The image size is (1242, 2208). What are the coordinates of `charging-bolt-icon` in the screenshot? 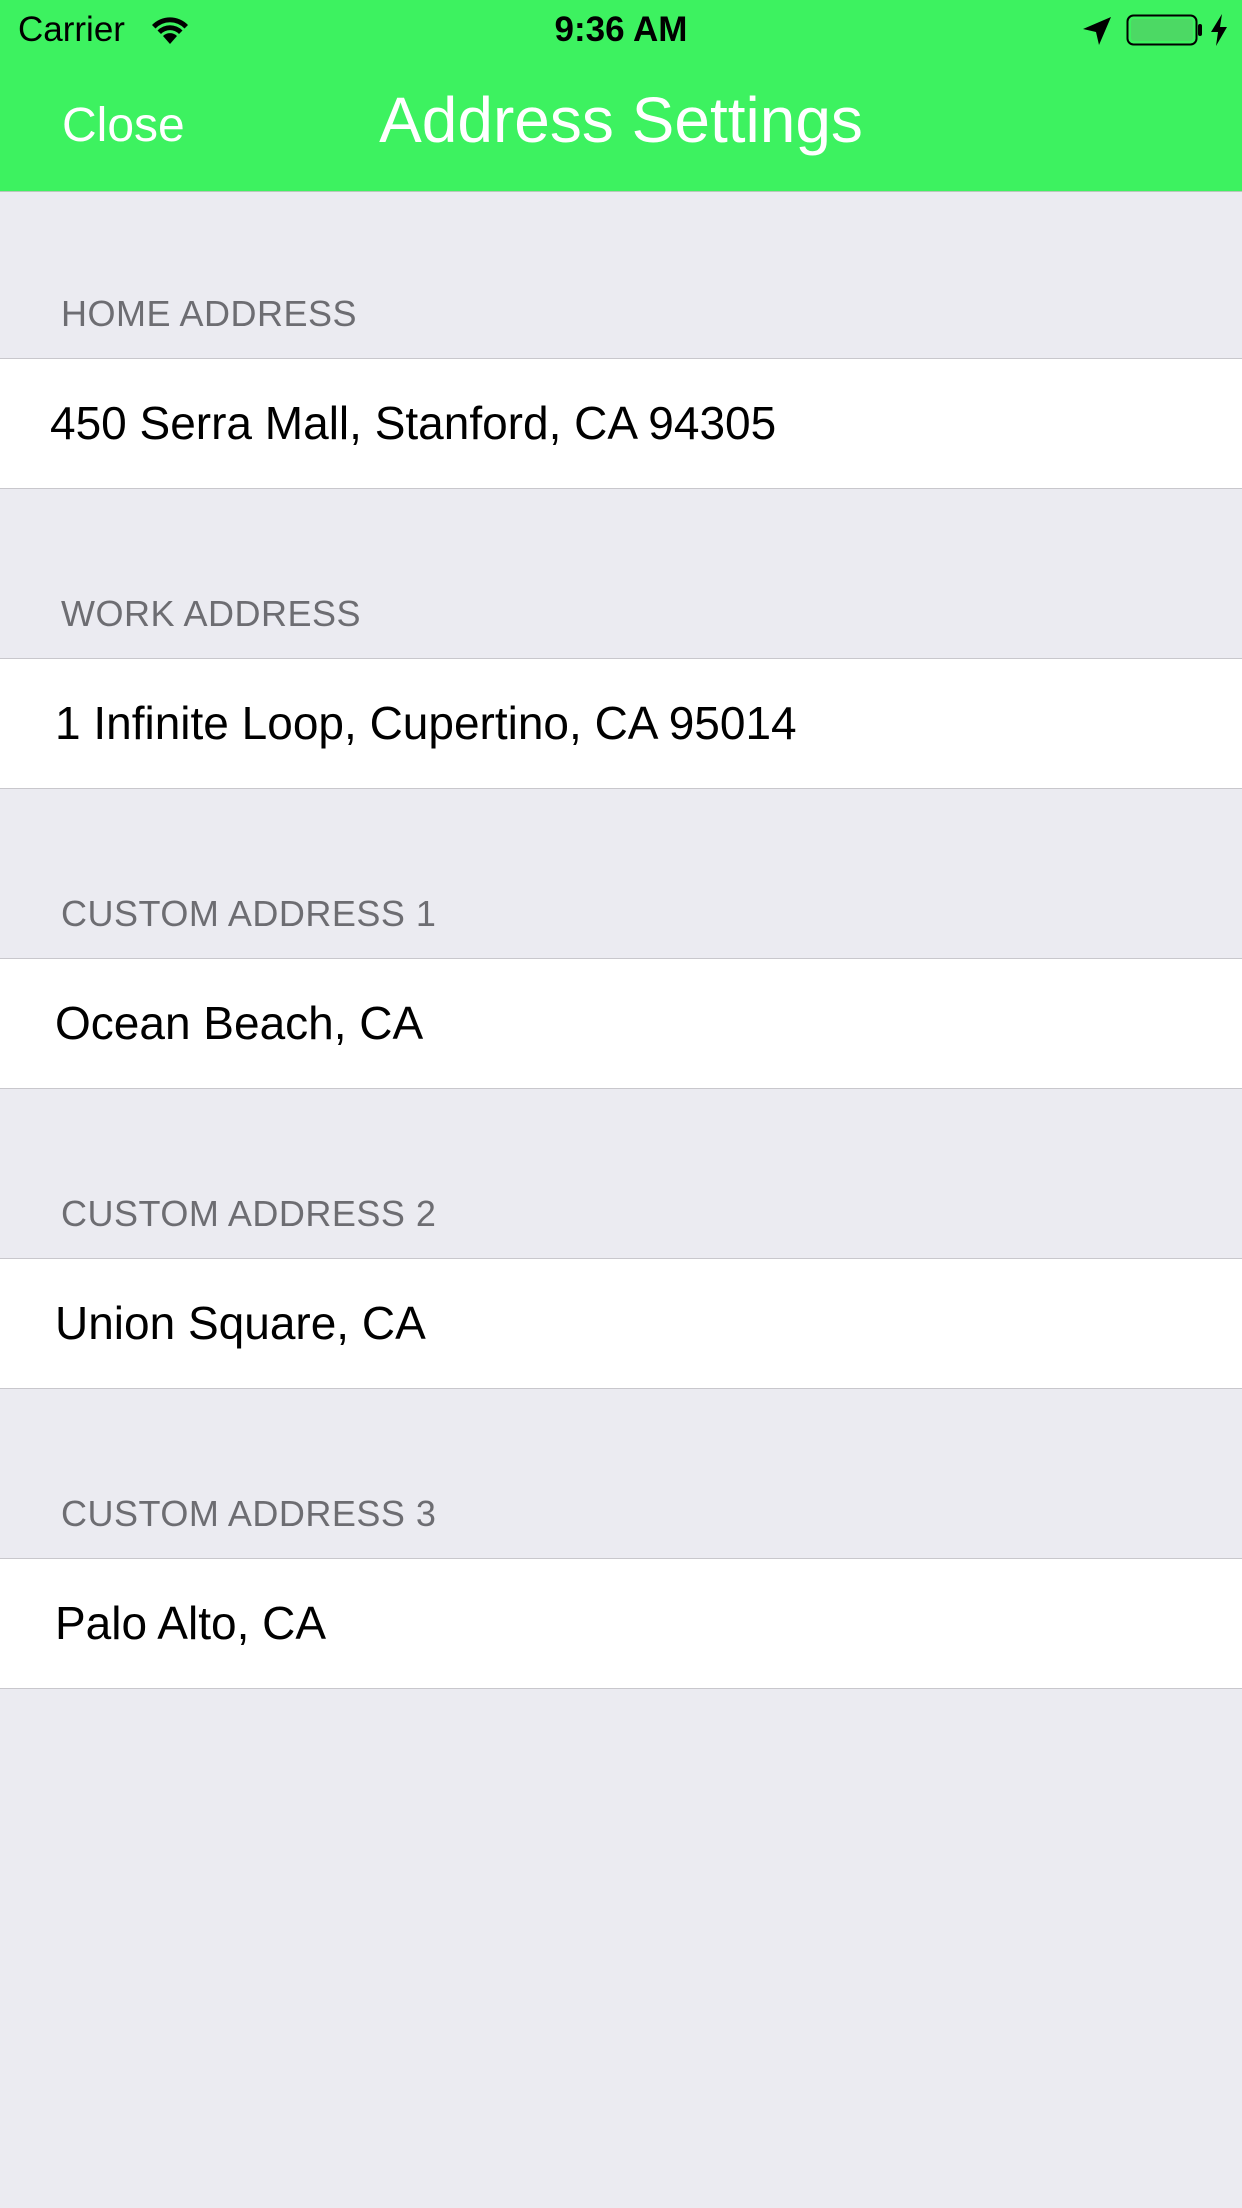 It's located at (1219, 30).